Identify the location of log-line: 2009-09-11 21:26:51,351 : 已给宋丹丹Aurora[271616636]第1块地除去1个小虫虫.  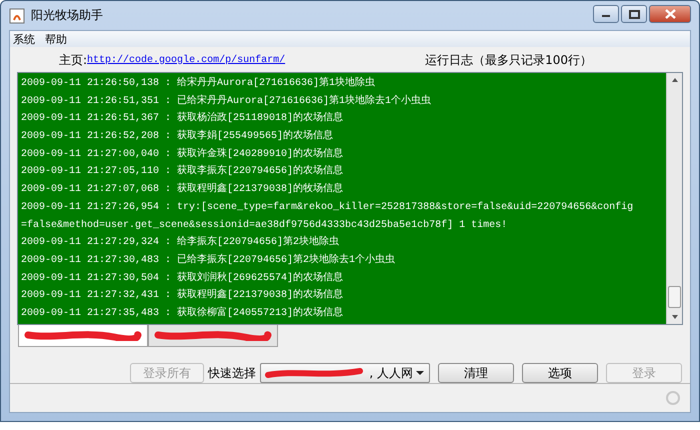
(226, 101).